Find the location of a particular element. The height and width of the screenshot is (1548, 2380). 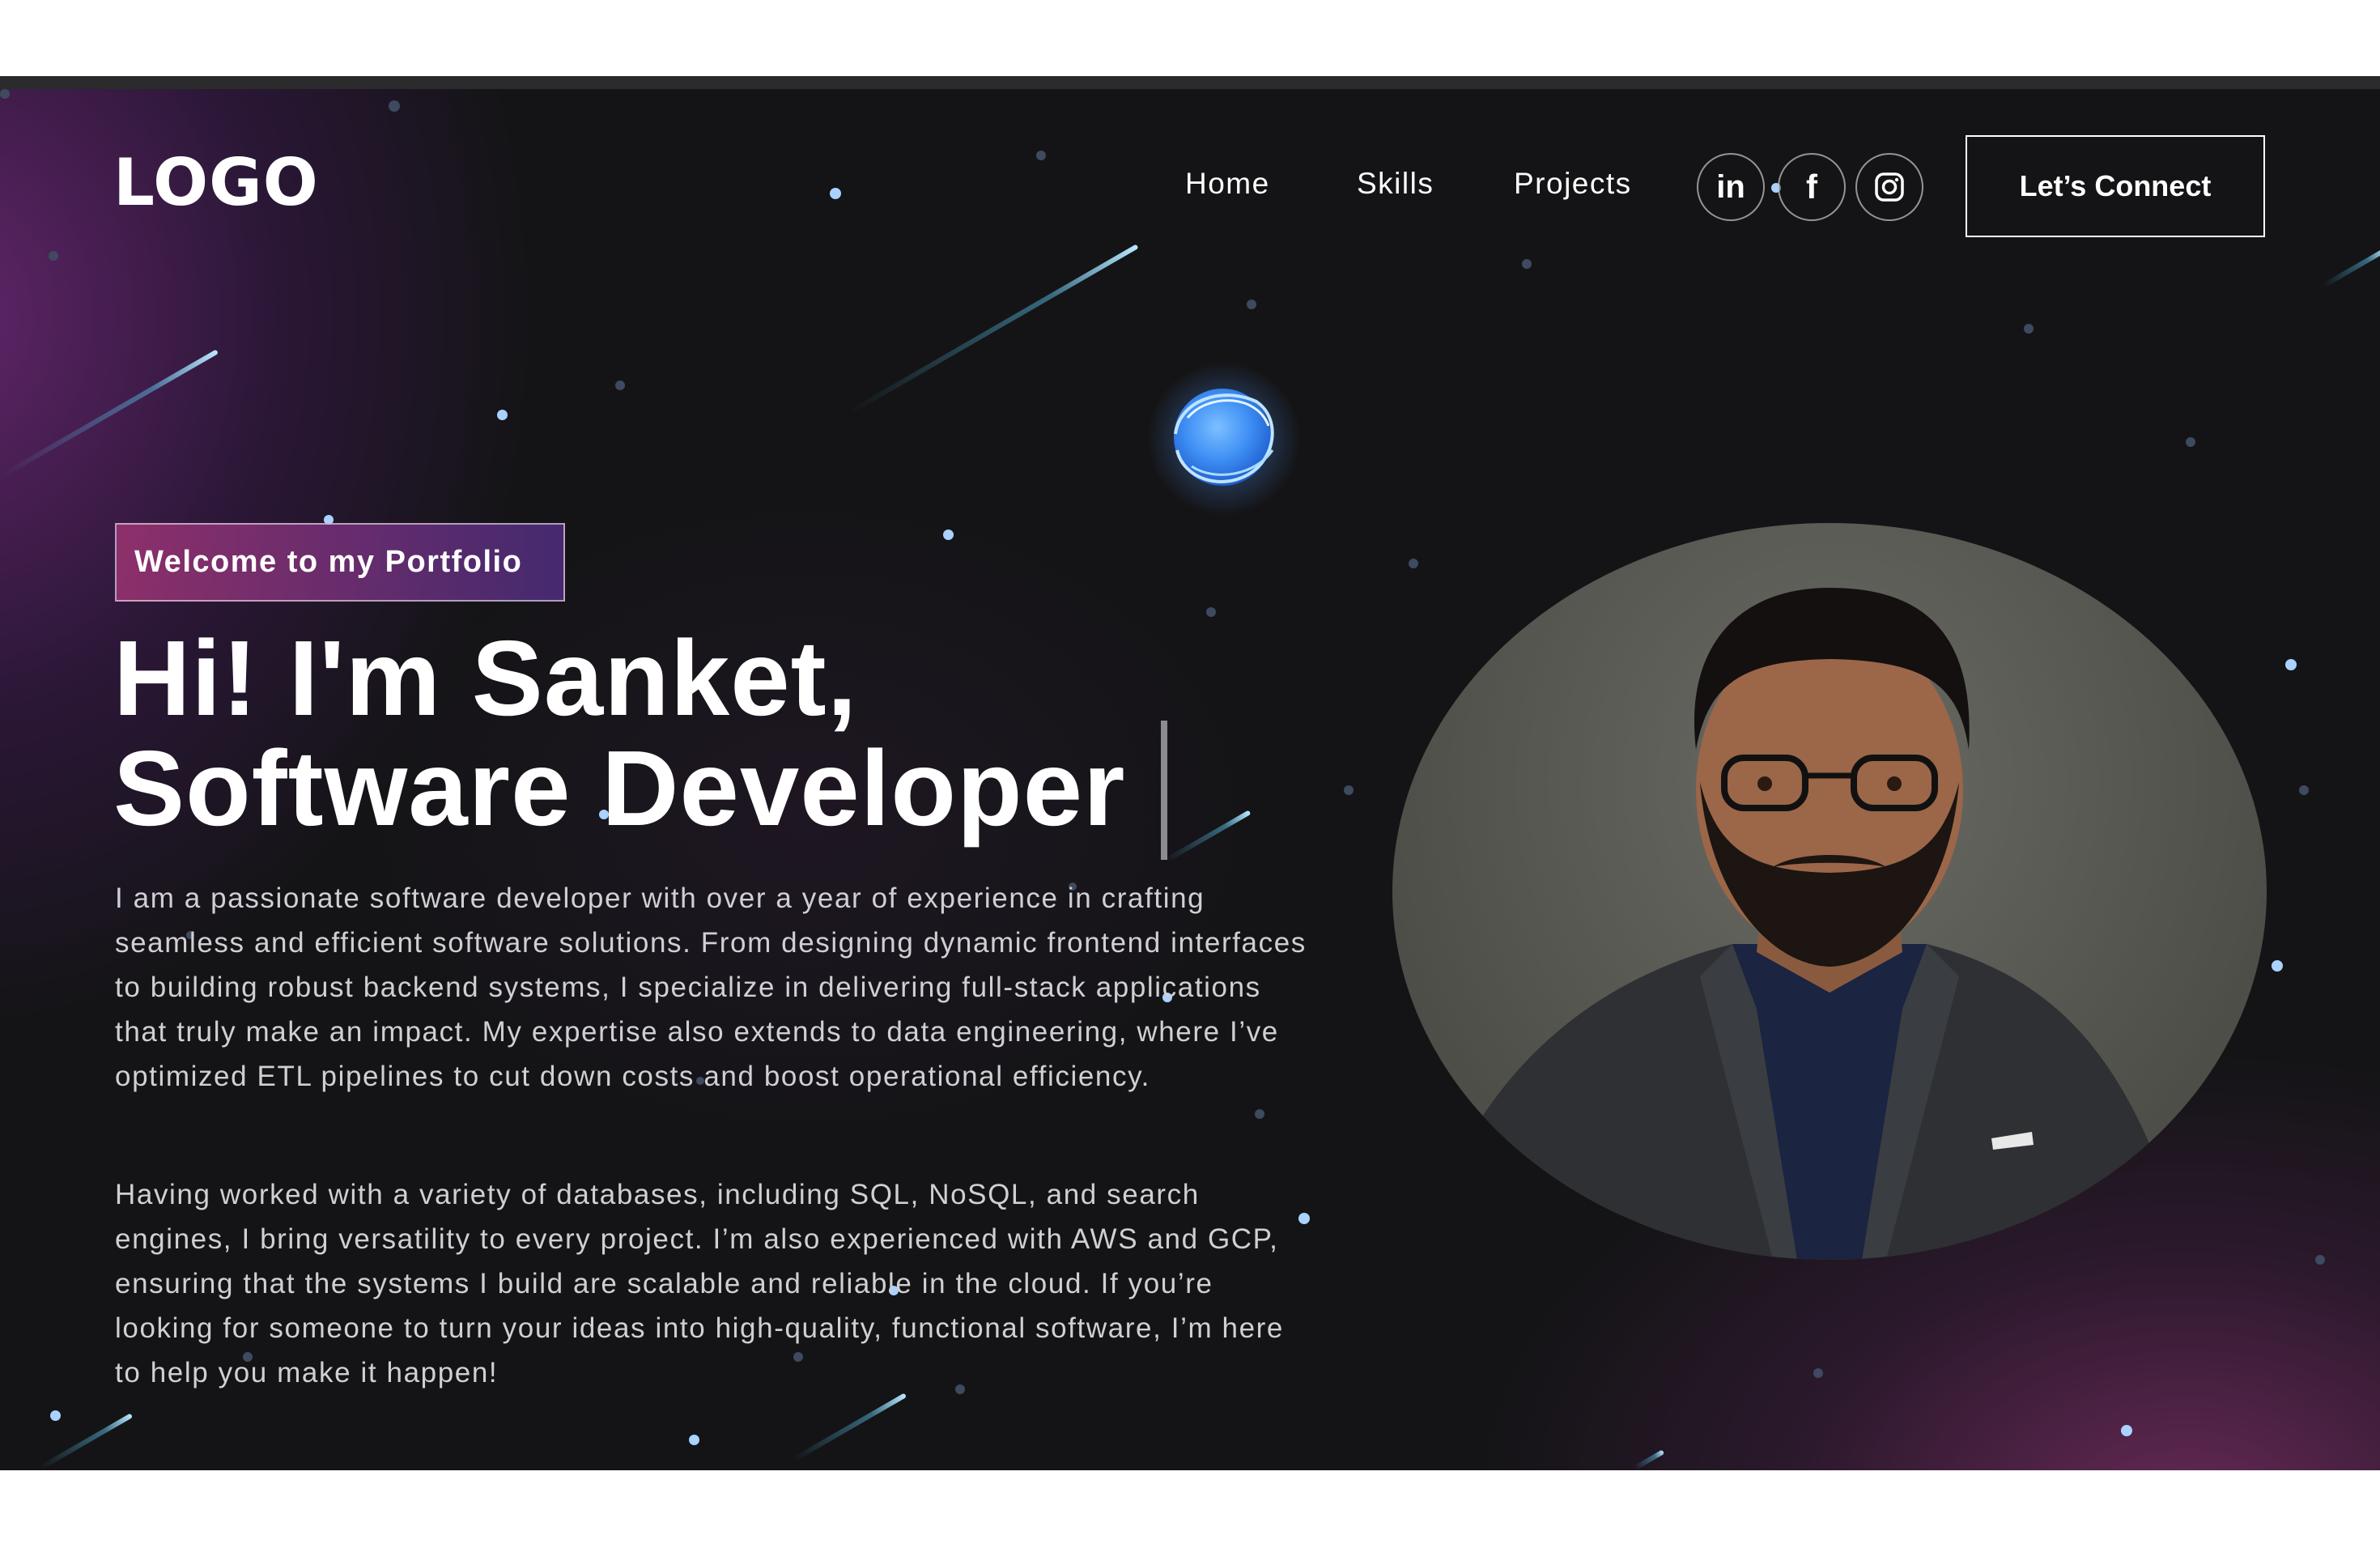

linkedin-button: in is located at coordinates (1731, 187).